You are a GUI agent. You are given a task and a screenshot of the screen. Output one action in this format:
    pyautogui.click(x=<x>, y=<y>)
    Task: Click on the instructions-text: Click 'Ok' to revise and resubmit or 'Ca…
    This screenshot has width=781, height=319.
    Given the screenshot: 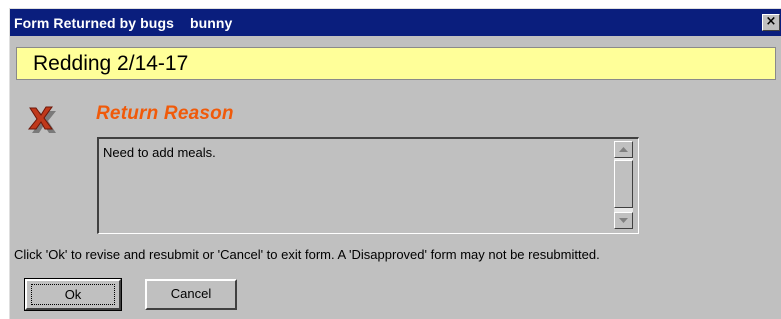 What is the action you would take?
    pyautogui.click(x=307, y=254)
    